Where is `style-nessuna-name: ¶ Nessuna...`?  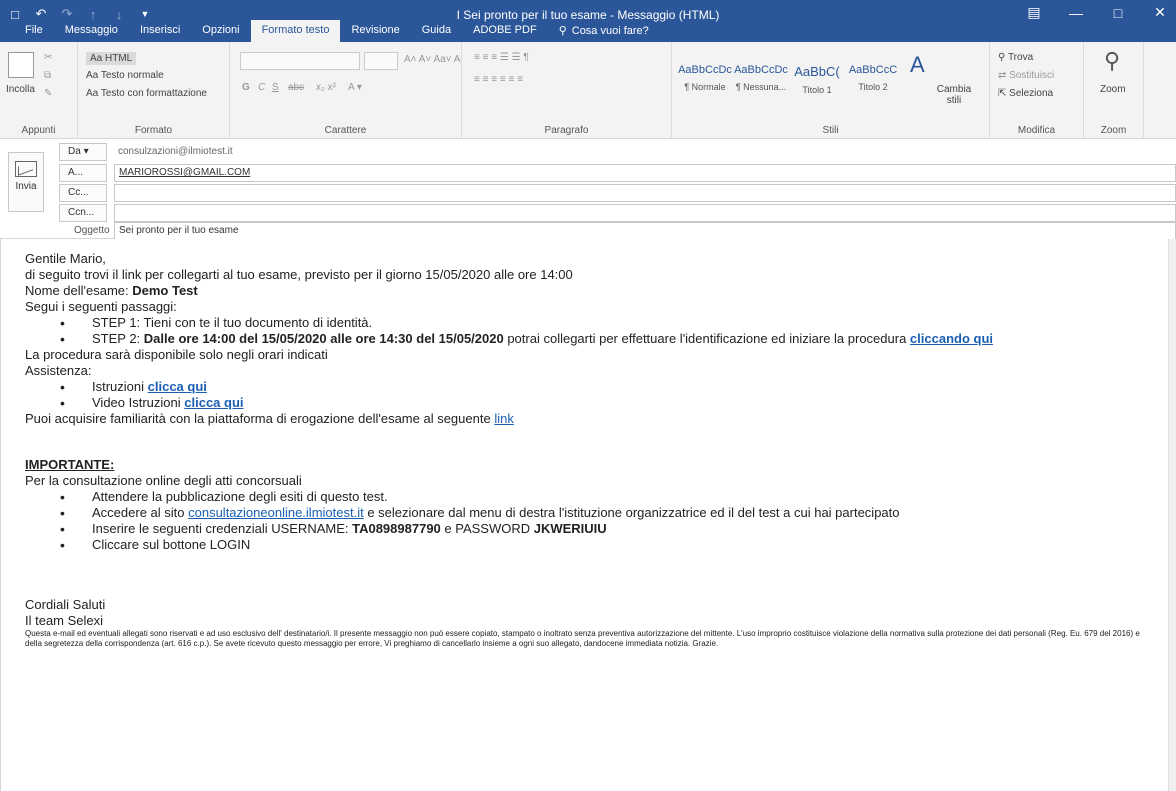 style-nessuna-name: ¶ Nessuna... is located at coordinates (761, 87).